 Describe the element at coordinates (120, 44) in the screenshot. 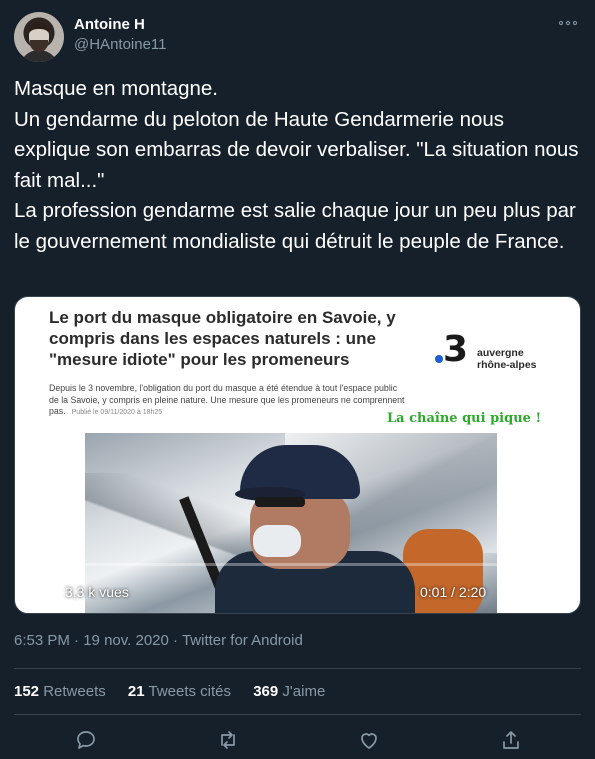

I see `author-handle: @HAntoine11` at that location.